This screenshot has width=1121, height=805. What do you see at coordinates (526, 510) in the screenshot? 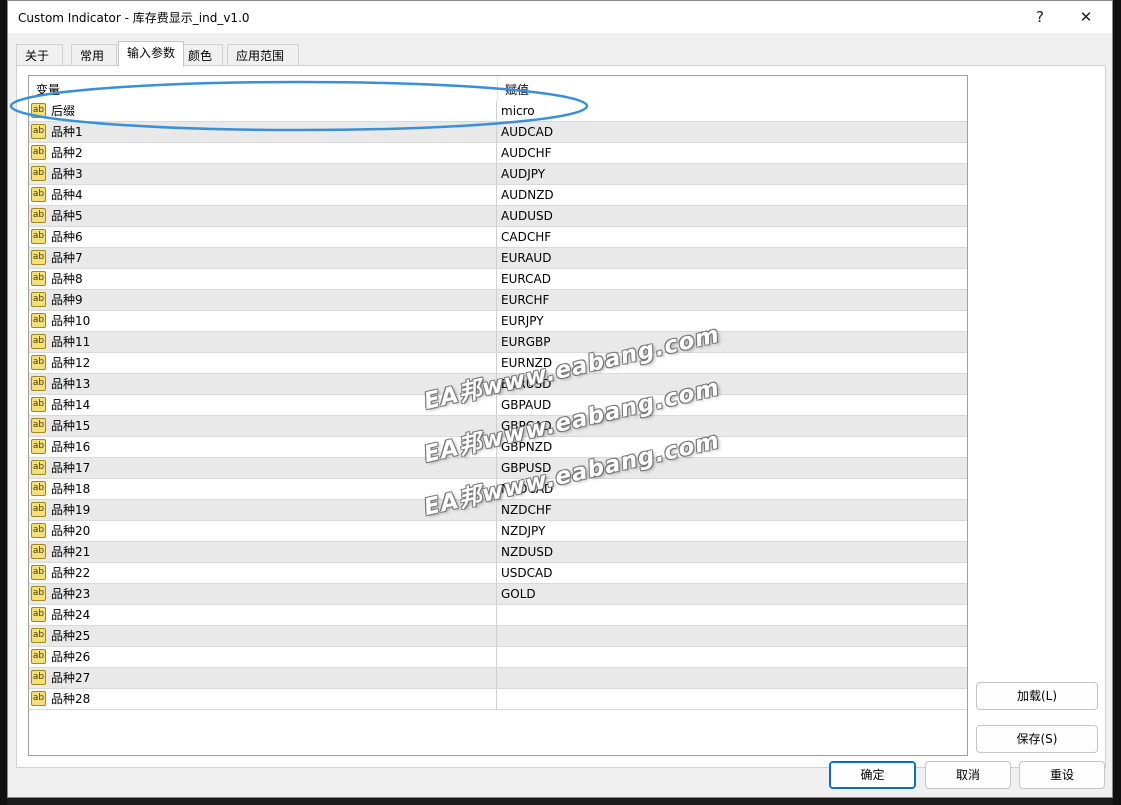
I see `value-cell: NZDCHF` at bounding box center [526, 510].